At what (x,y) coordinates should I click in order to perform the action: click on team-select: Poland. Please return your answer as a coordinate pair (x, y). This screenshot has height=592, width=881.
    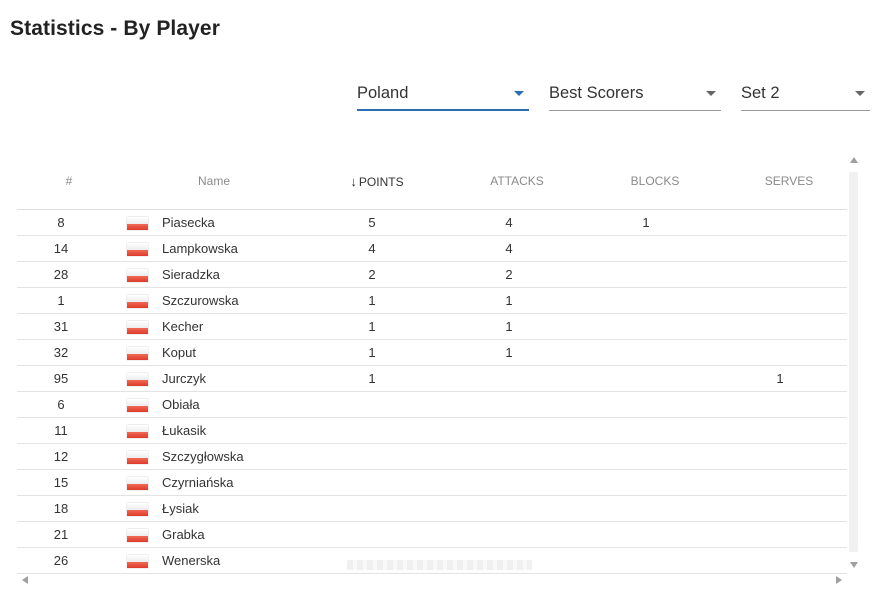
    Looking at the image, I should click on (443, 95).